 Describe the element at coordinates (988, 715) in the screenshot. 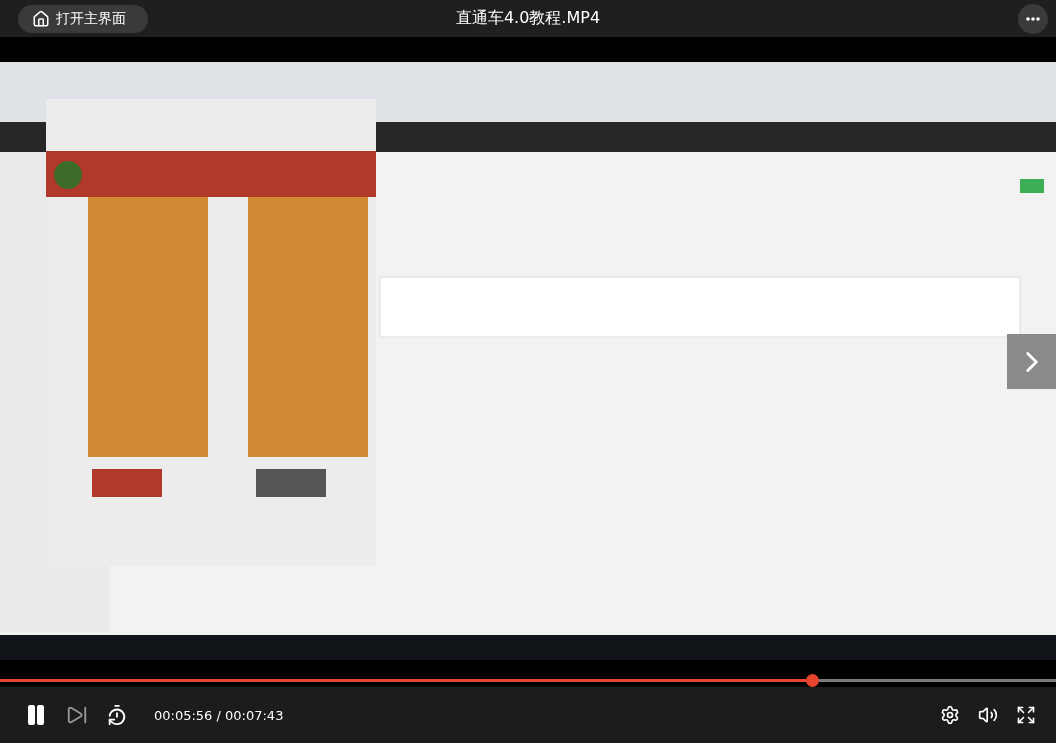

I see `volume-icon` at that location.